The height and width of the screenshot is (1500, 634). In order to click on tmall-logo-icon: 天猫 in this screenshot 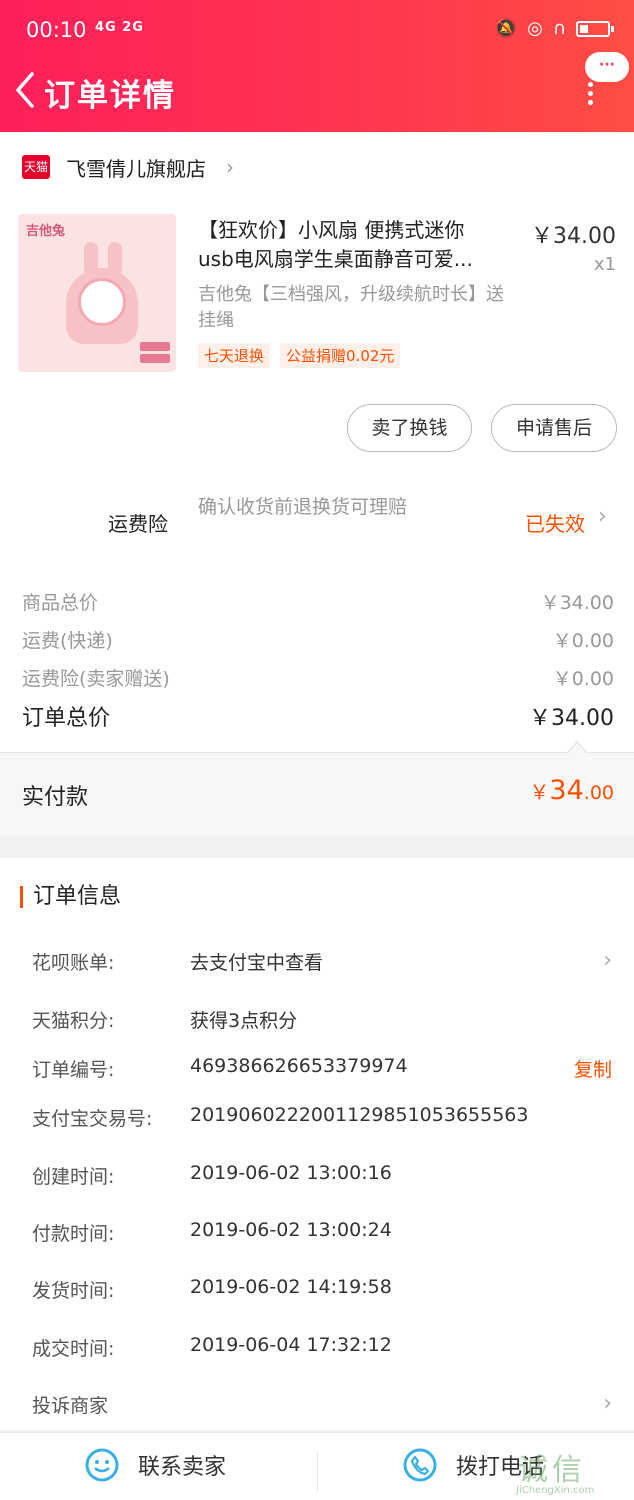, I will do `click(36, 167)`.